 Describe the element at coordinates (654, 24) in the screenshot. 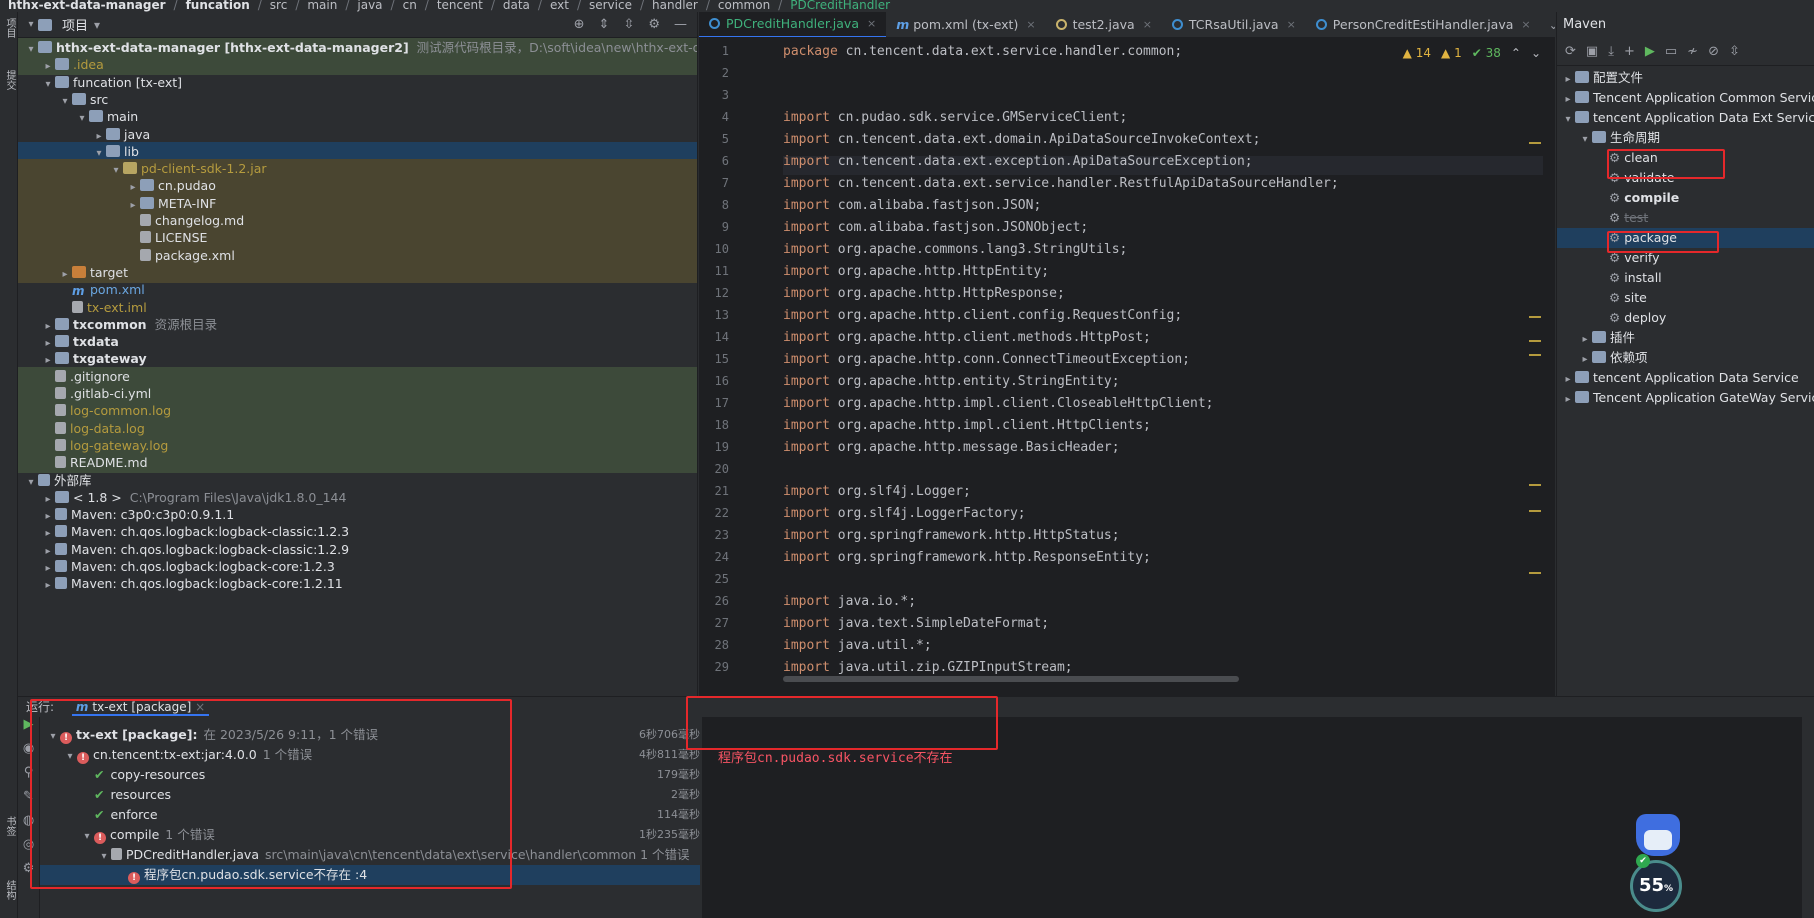

I see `gear-icon: ⚙` at that location.